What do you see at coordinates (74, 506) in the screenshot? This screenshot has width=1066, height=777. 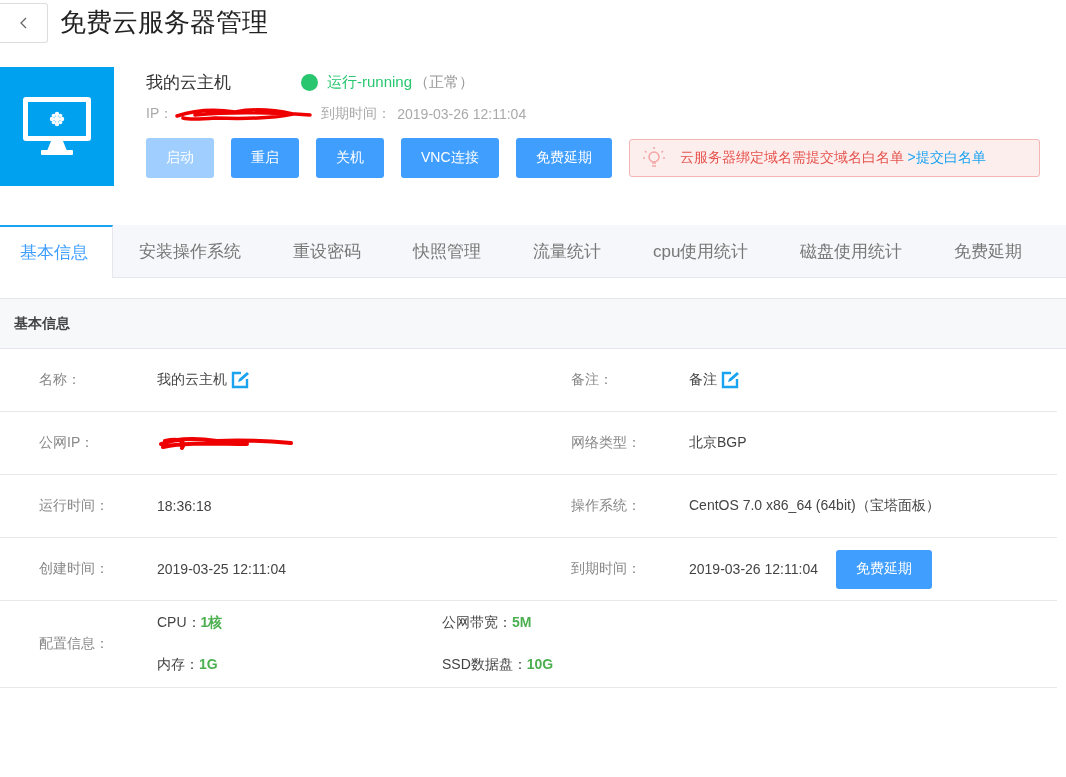 I see `field-label: 运行时间：` at bounding box center [74, 506].